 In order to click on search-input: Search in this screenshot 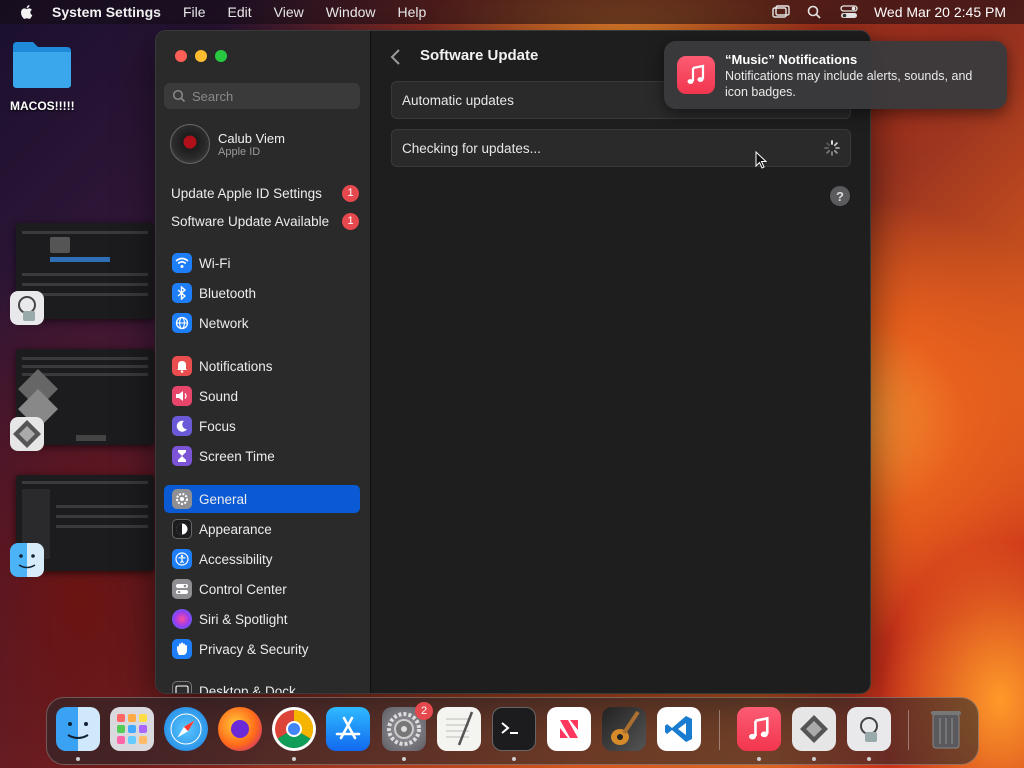, I will do `click(262, 96)`.